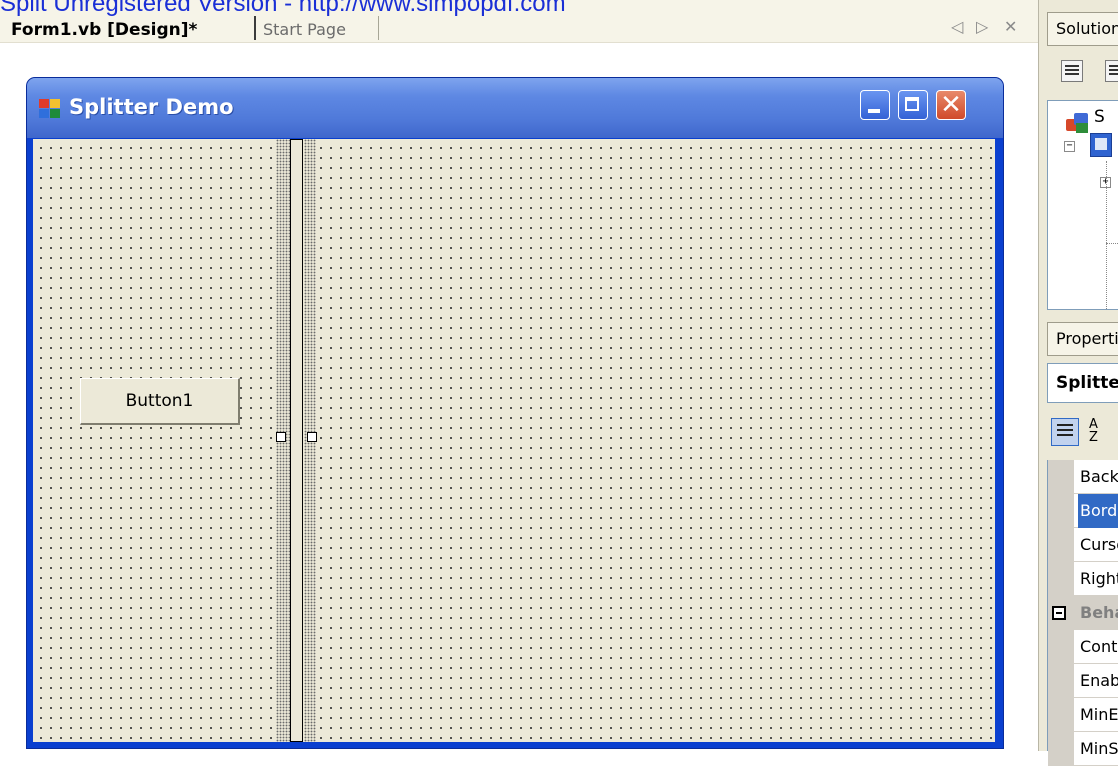 The image size is (1118, 766). I want to click on form-app-icon, so click(50, 109).